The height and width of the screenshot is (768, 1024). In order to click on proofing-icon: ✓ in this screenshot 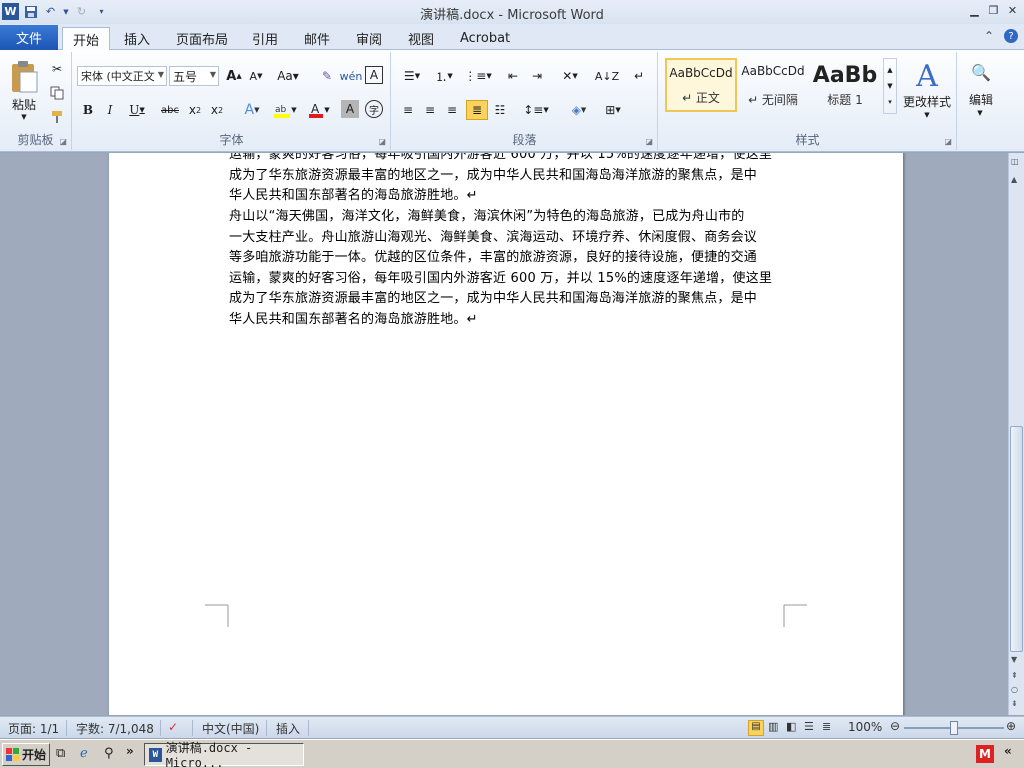, I will do `click(173, 727)`.